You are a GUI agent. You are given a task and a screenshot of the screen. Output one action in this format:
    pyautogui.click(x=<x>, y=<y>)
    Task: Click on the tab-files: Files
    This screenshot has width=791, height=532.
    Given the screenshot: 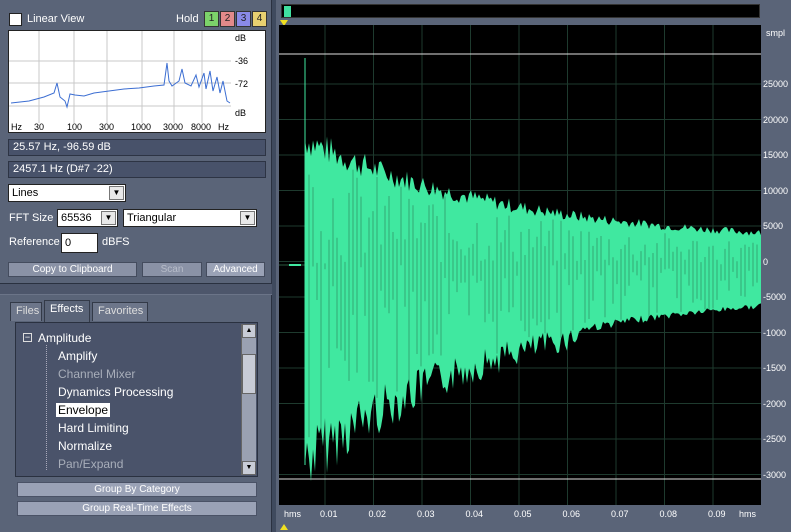 What is the action you would take?
    pyautogui.click(x=26, y=311)
    